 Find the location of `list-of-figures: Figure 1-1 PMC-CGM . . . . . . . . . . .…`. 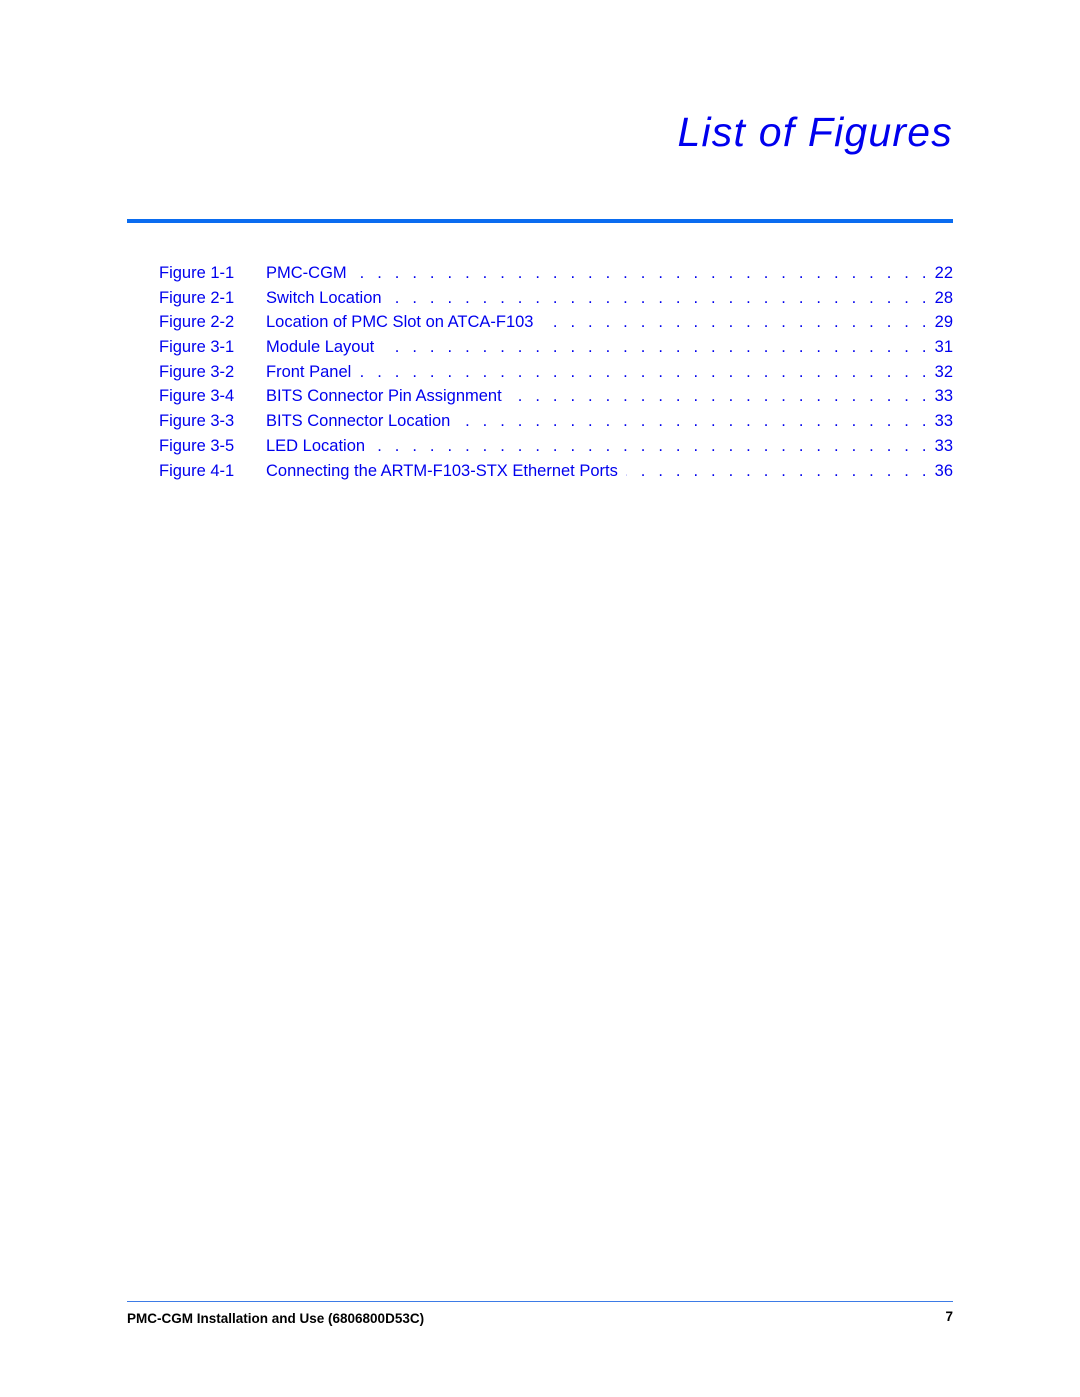

list-of-figures: Figure 1-1 PMC-CGM . . . . . . . . . . .… is located at coordinates (556, 375).